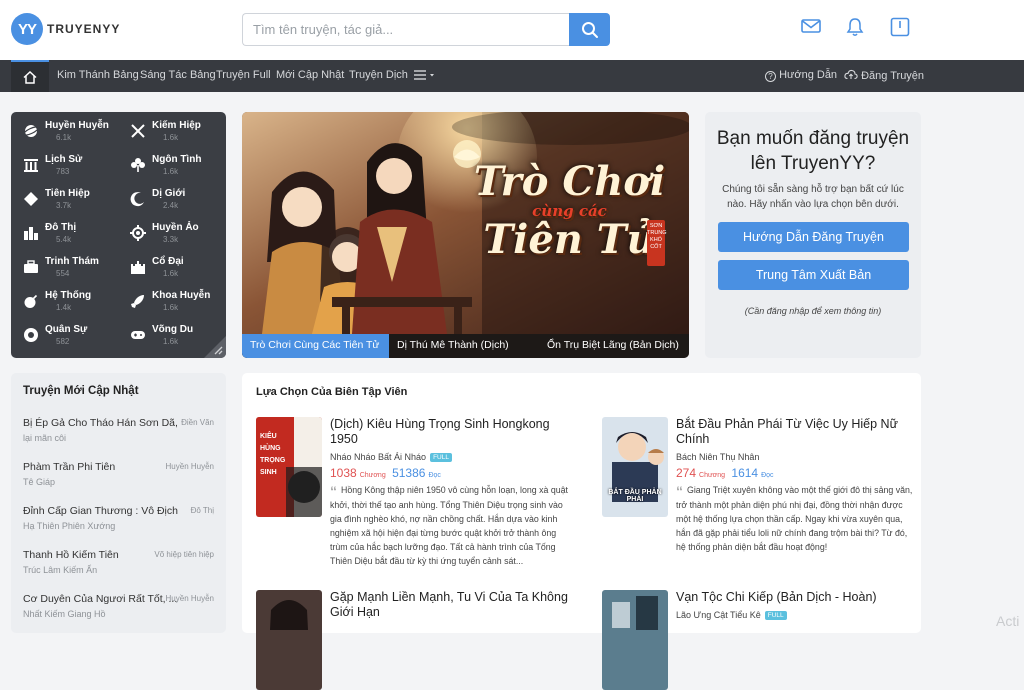 The height and width of the screenshot is (690, 1024). Describe the element at coordinates (712, 475) in the screenshot. I see `chapter-label: Chương` at that location.